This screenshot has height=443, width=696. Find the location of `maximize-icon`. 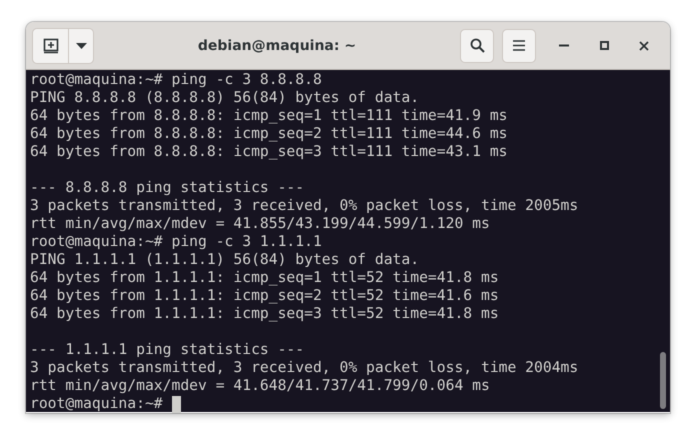

maximize-icon is located at coordinates (604, 45).